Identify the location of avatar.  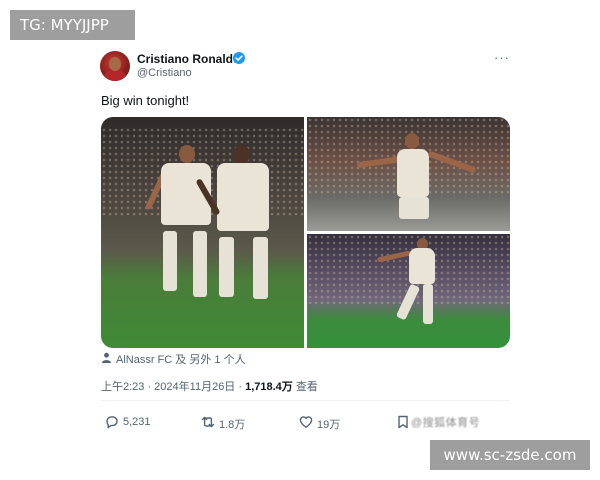
(115, 66).